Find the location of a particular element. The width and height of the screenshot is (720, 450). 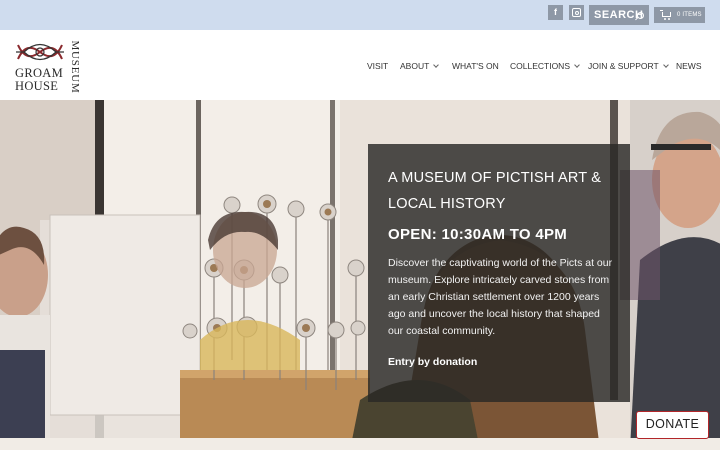

cart-button: 0 ITEMS is located at coordinates (679, 15).